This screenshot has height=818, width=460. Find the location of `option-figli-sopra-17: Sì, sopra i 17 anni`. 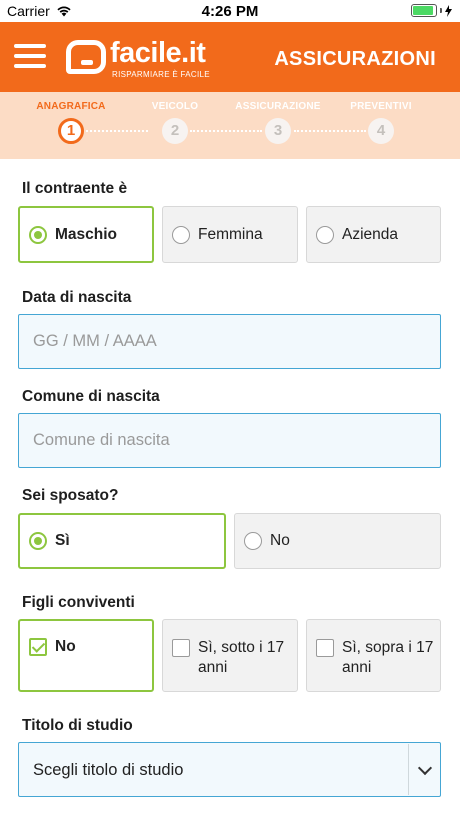

option-figli-sopra-17: Sì, sopra i 17 anni is located at coordinates (373, 655).